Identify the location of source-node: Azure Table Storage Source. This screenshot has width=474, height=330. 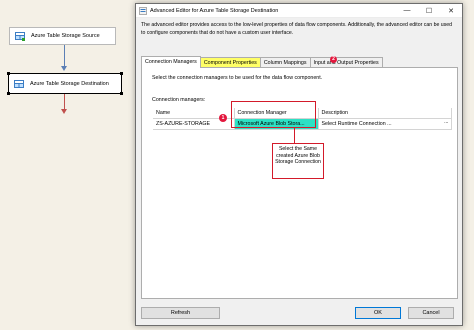
(62, 36).